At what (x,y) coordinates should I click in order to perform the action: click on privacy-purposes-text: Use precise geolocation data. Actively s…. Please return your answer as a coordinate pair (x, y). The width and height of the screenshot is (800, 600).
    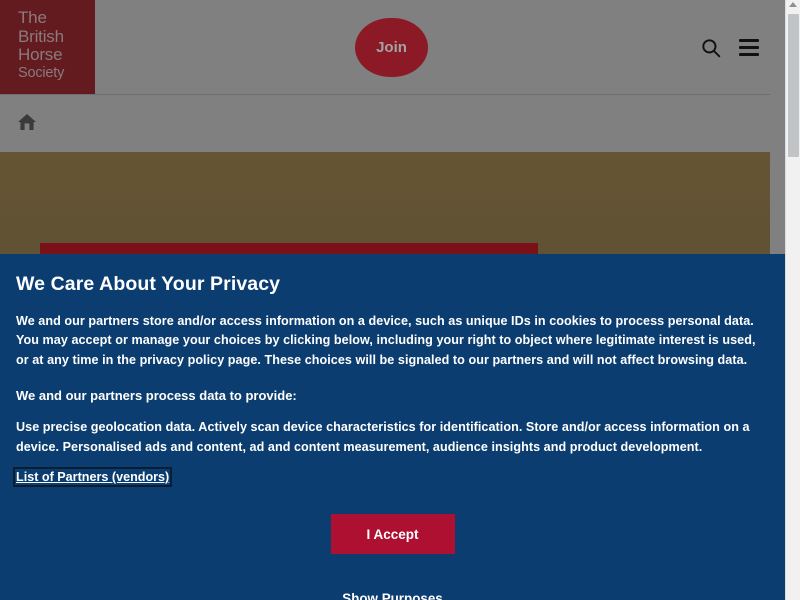
    Looking at the image, I should click on (383, 437).